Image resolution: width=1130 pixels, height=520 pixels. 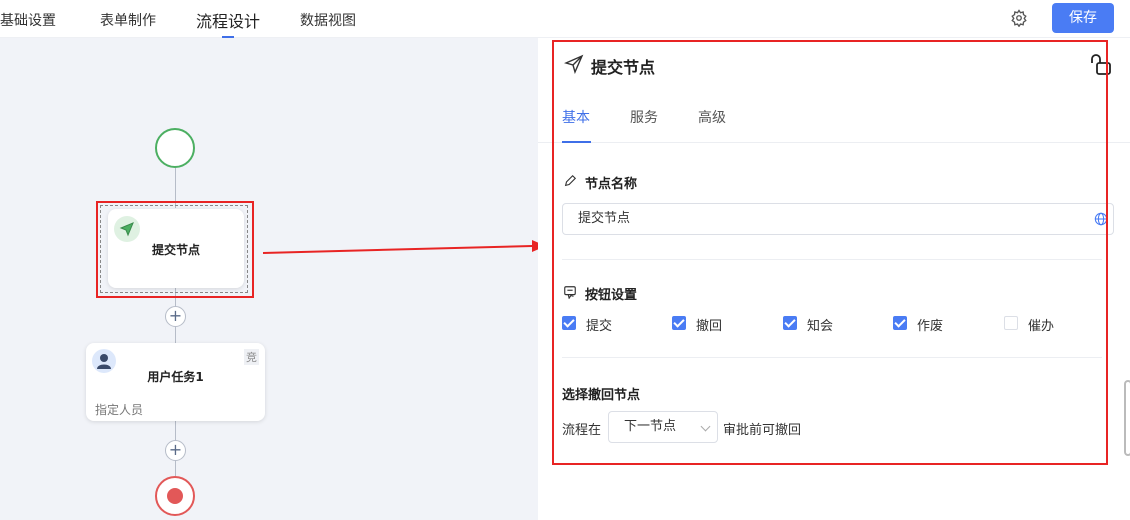 I want to click on tab-process-design-label: 流程设计, so click(x=228, y=21).